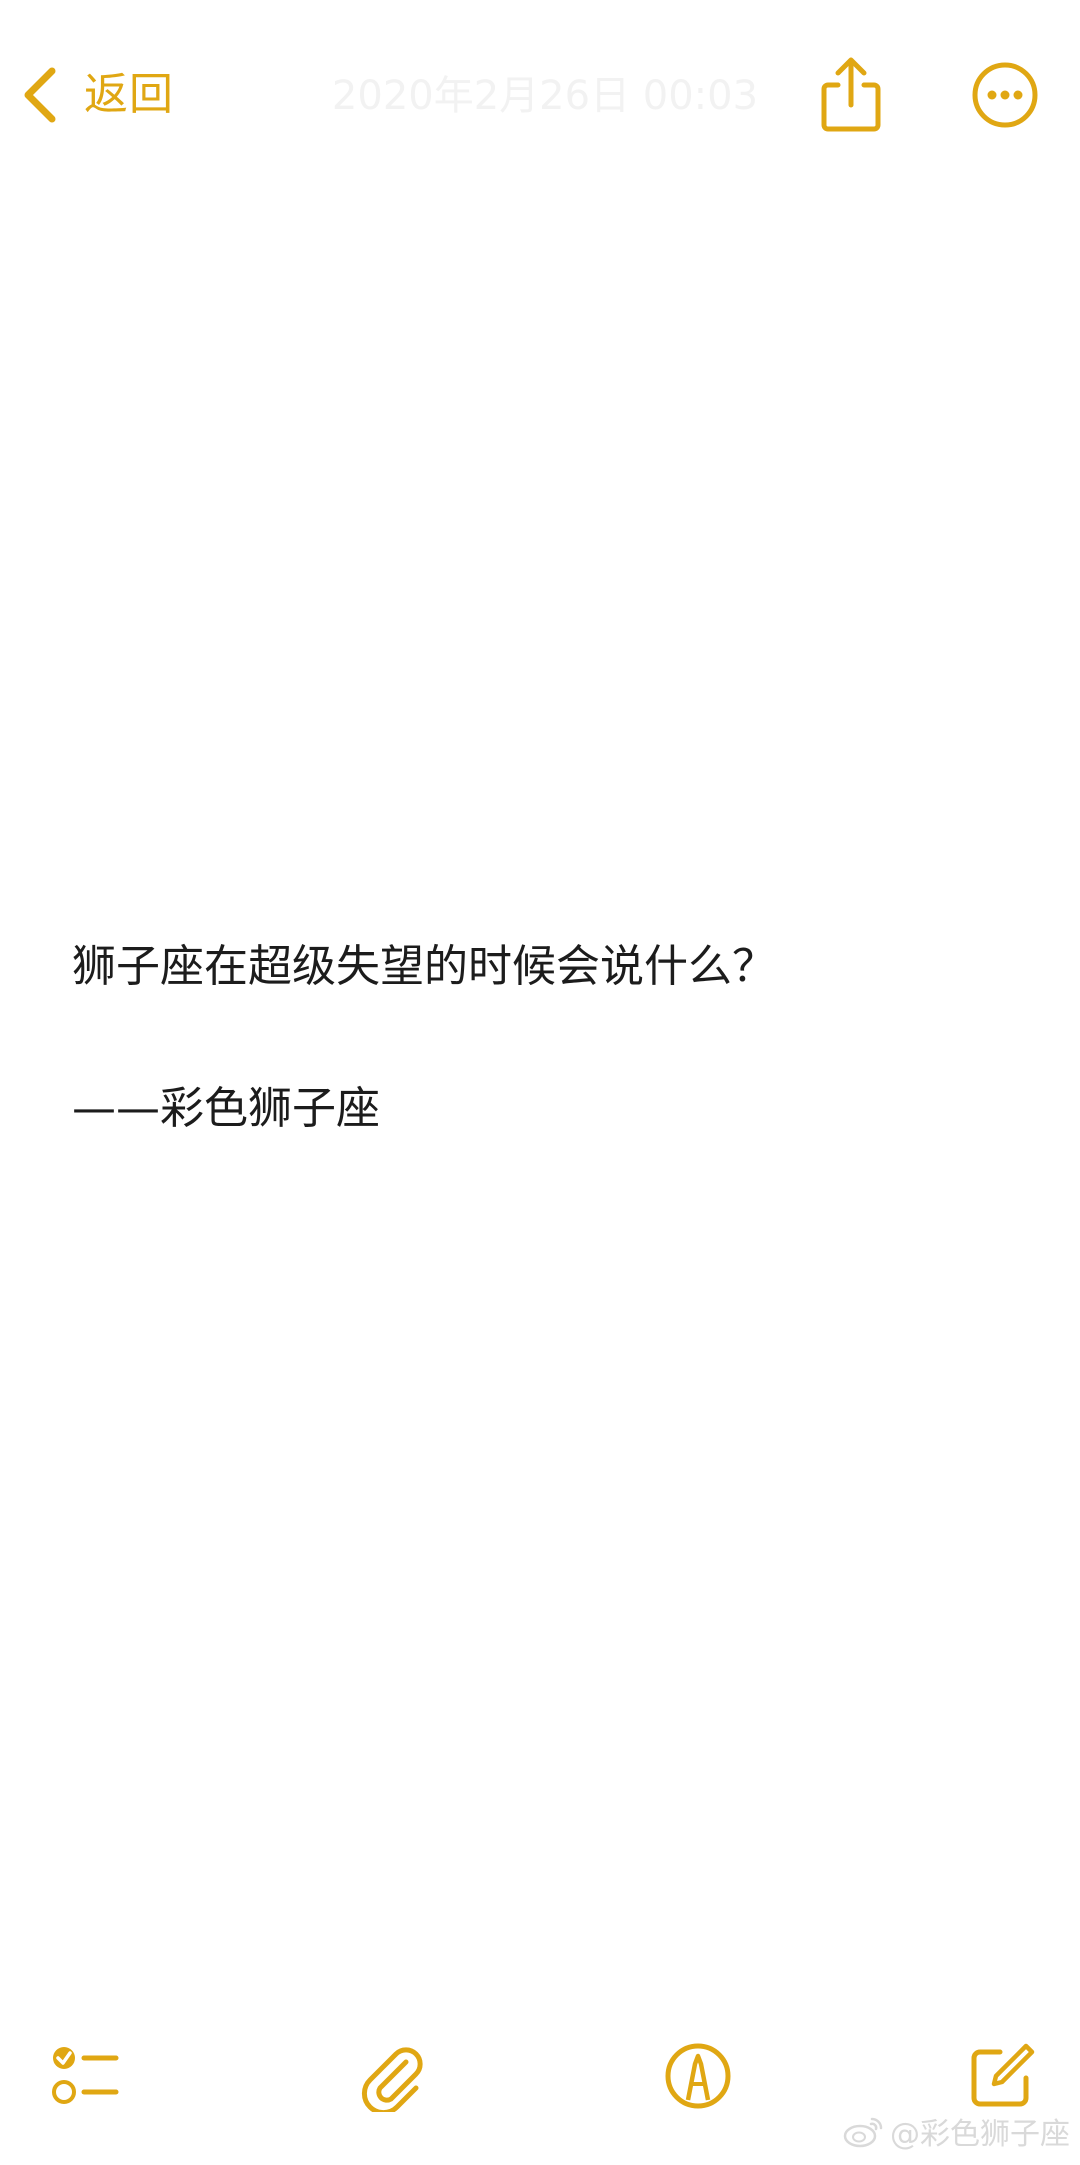  I want to click on share-icon, so click(851, 95).